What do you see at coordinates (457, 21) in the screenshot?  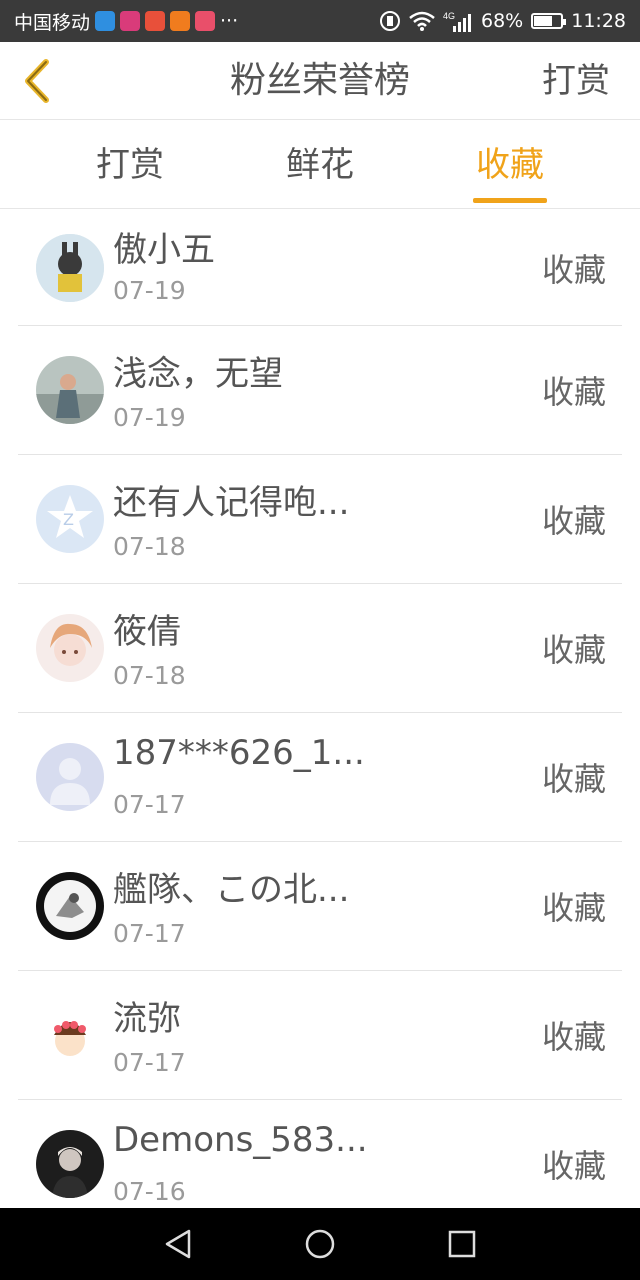 I see `cellular-signal-icon: 4G` at bounding box center [457, 21].